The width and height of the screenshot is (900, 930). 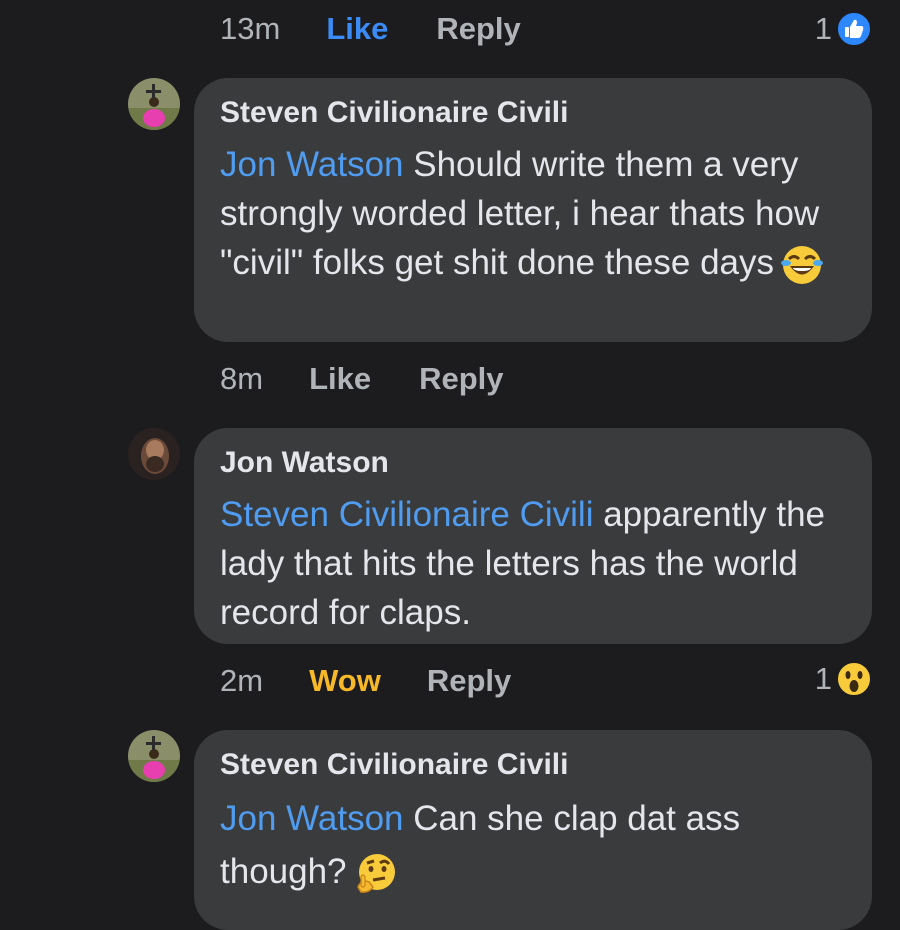 What do you see at coordinates (854, 29) in the screenshot?
I see `like-reaction-icon` at bounding box center [854, 29].